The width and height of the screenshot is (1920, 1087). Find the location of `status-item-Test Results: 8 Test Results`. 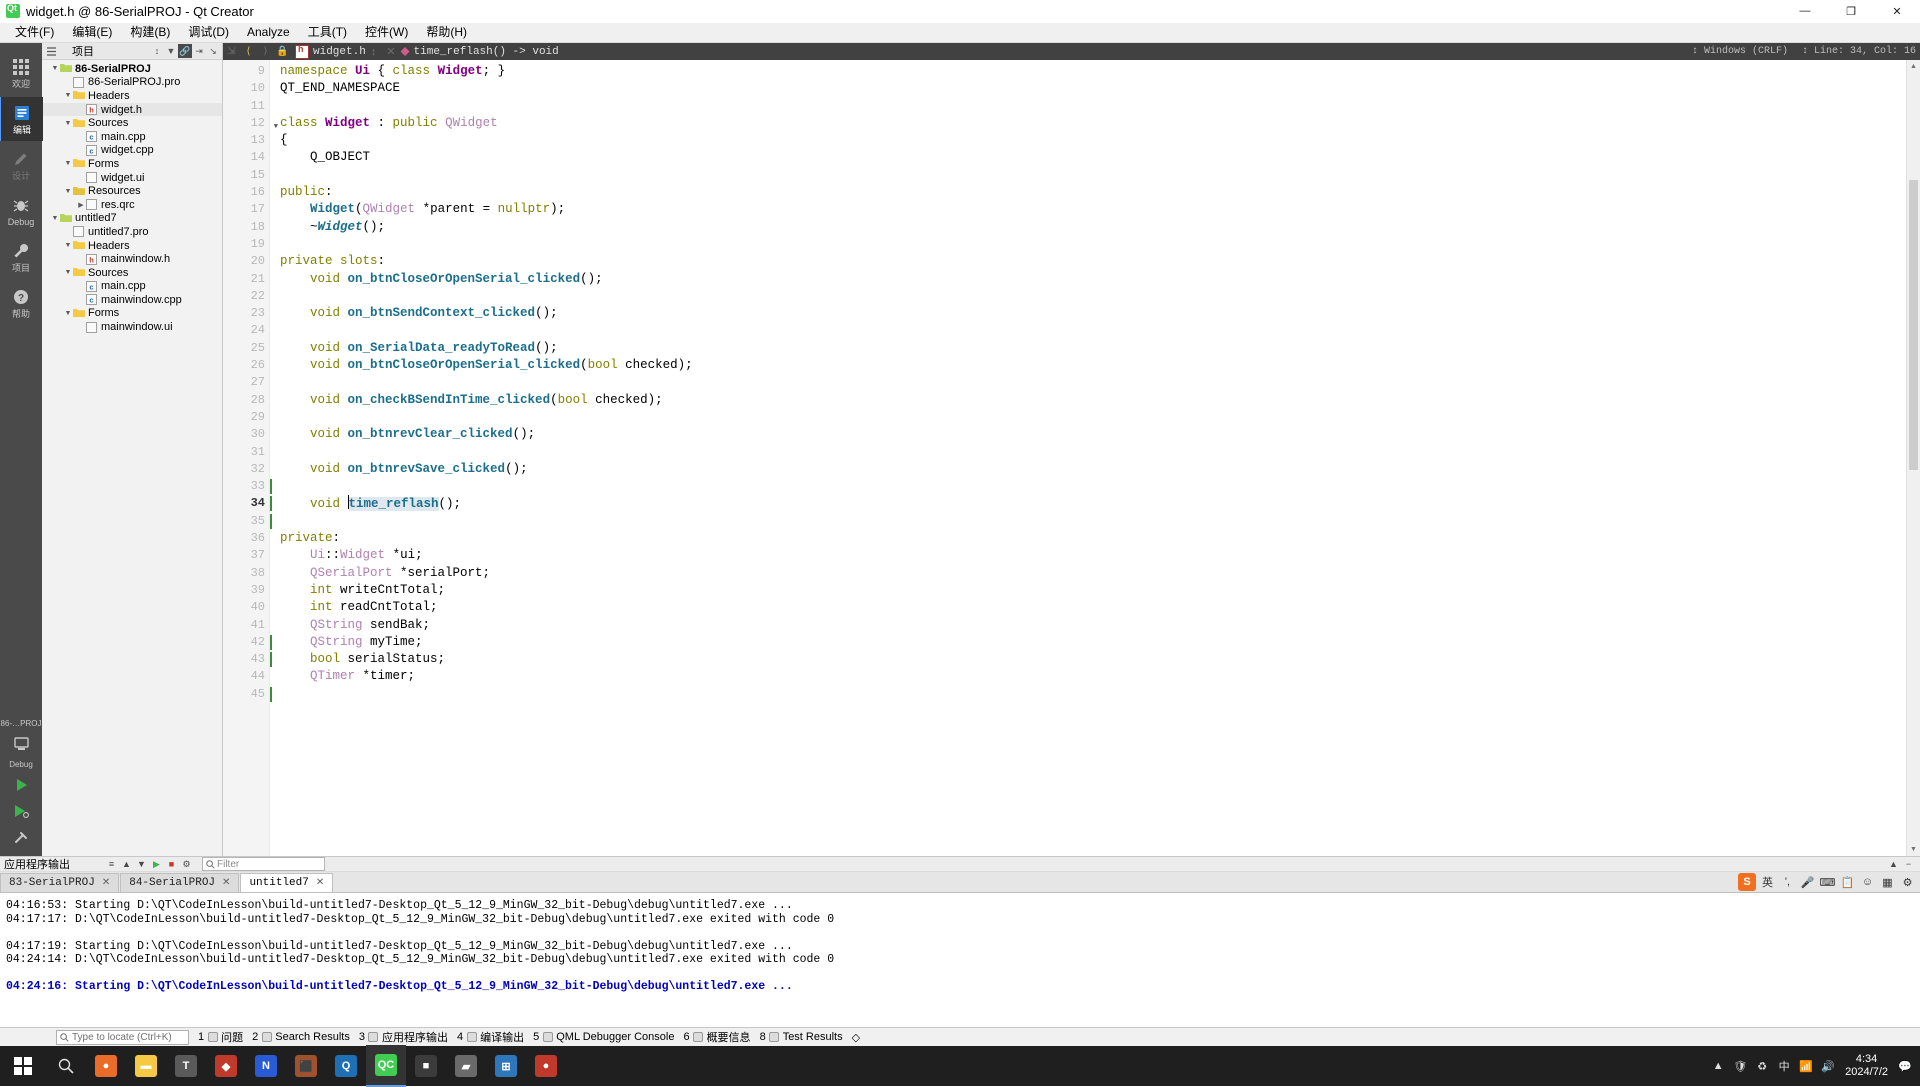

status-item-Test Results: 8 Test Results is located at coordinates (801, 1037).